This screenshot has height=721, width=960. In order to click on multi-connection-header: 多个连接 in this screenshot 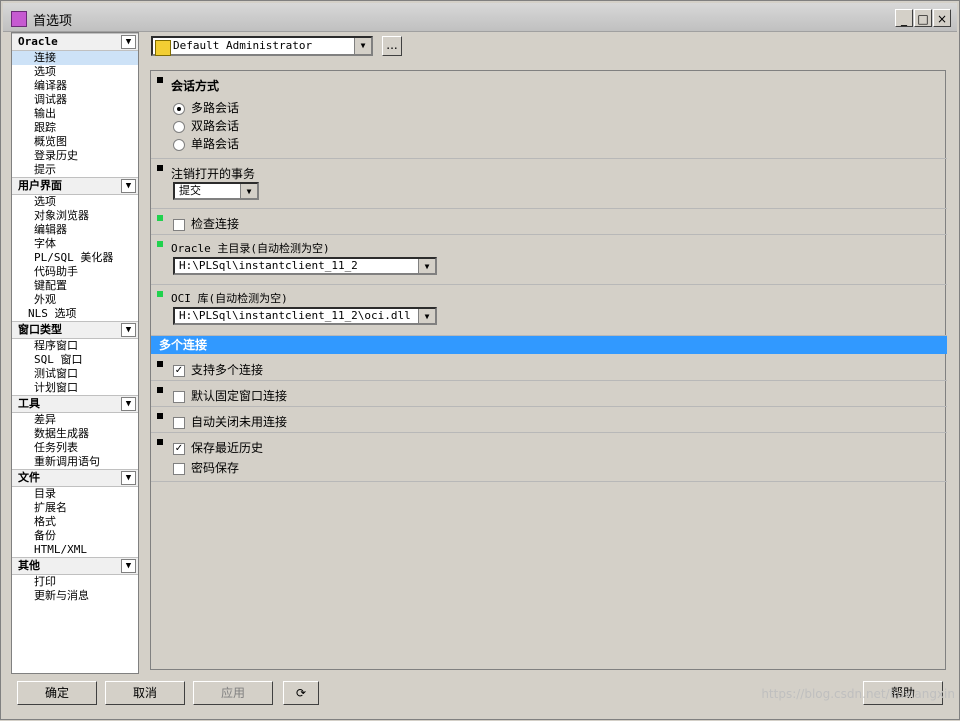, I will do `click(549, 345)`.